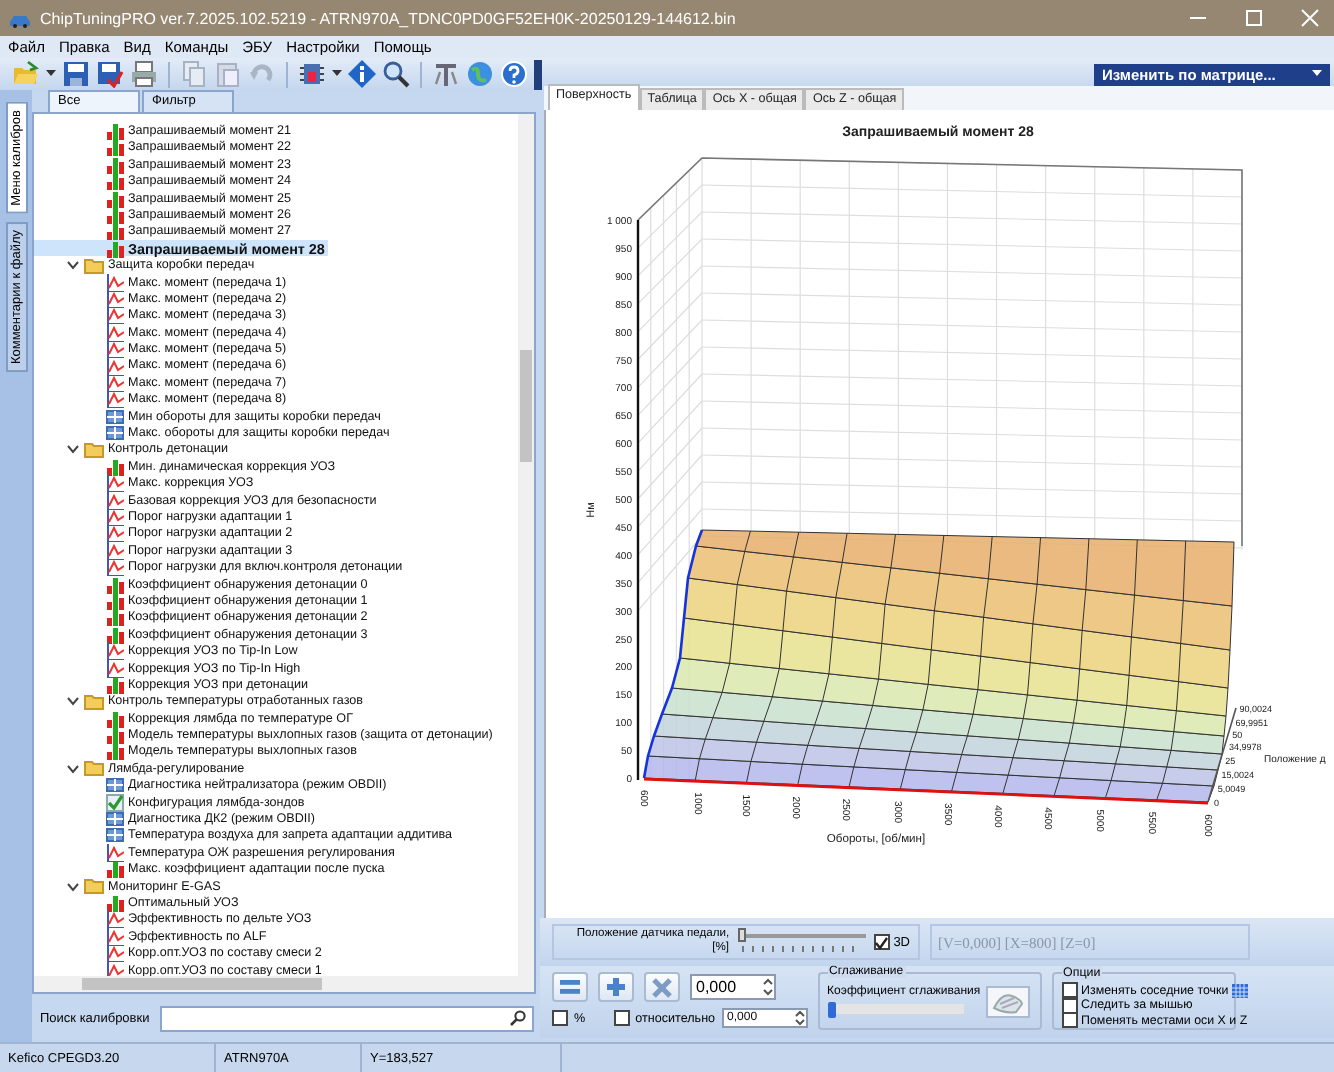  I want to click on equals-button, so click(570, 987).